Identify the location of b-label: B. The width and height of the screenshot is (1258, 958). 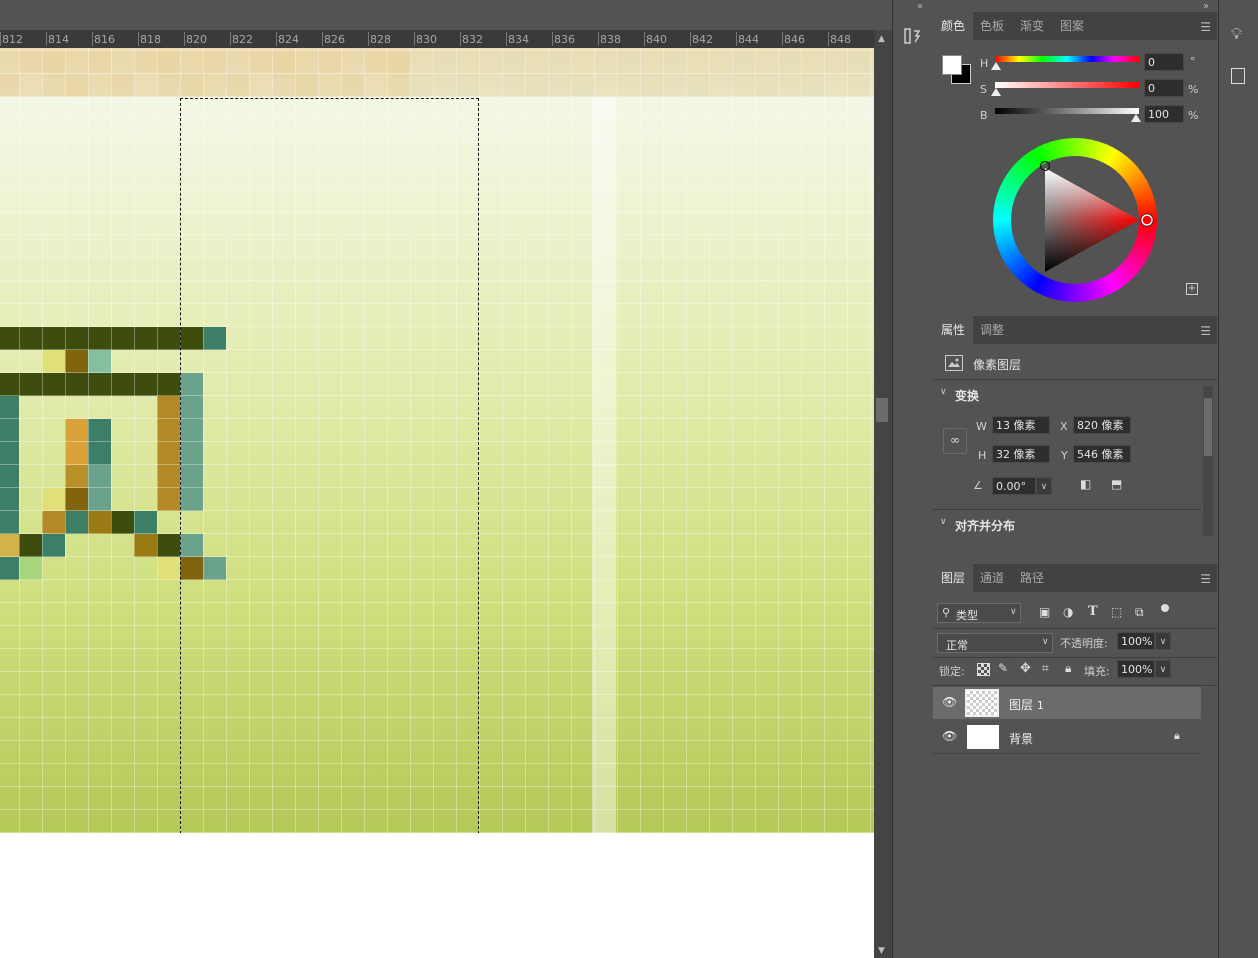
(984, 115).